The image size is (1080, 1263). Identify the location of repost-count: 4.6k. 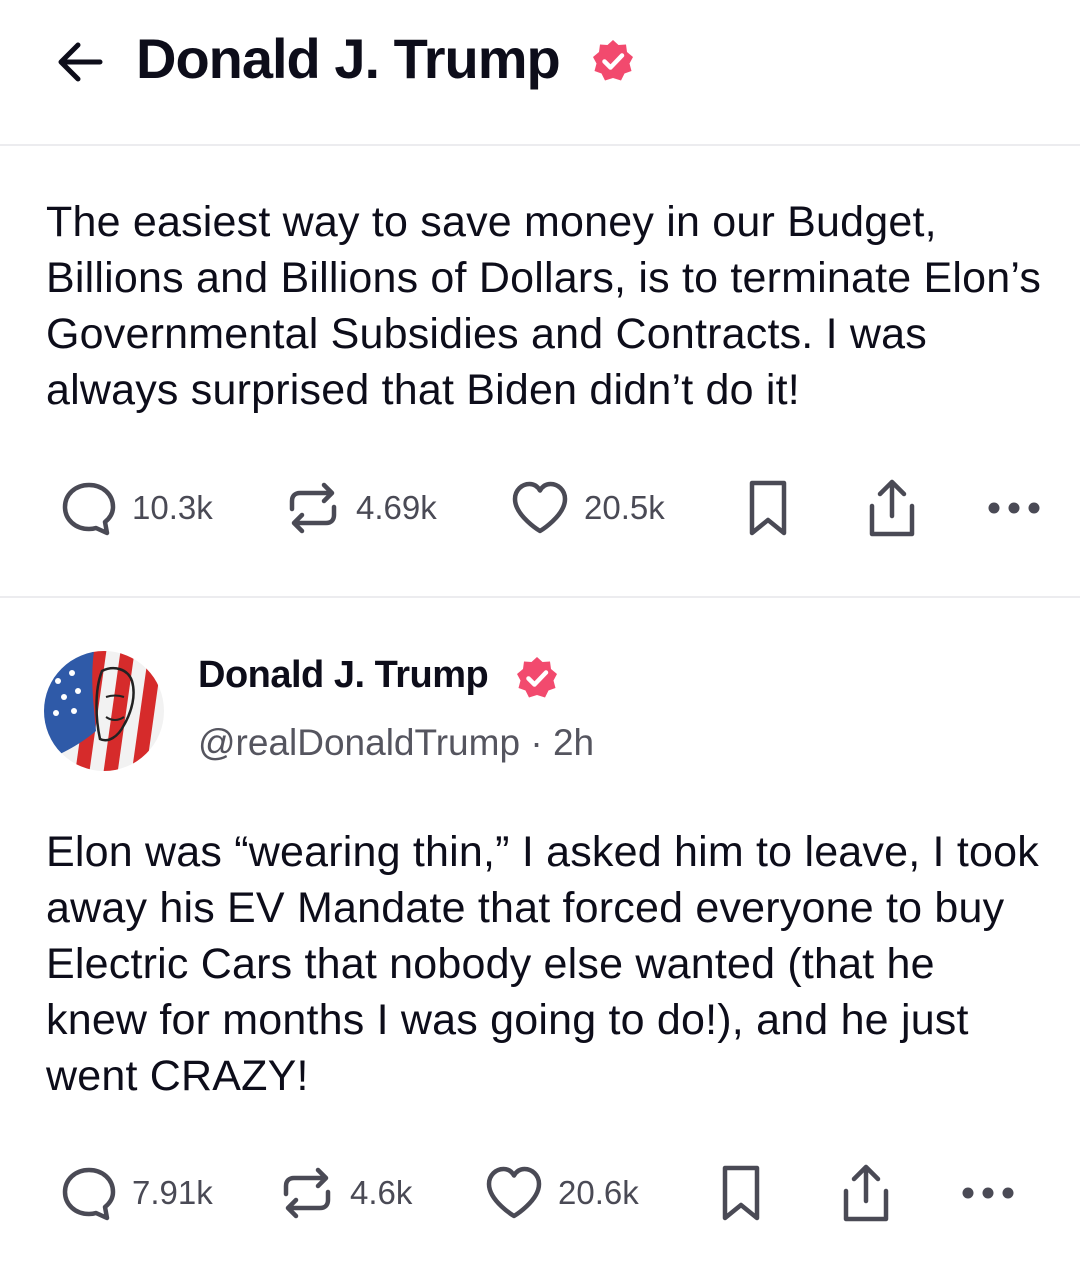
(381, 1192).